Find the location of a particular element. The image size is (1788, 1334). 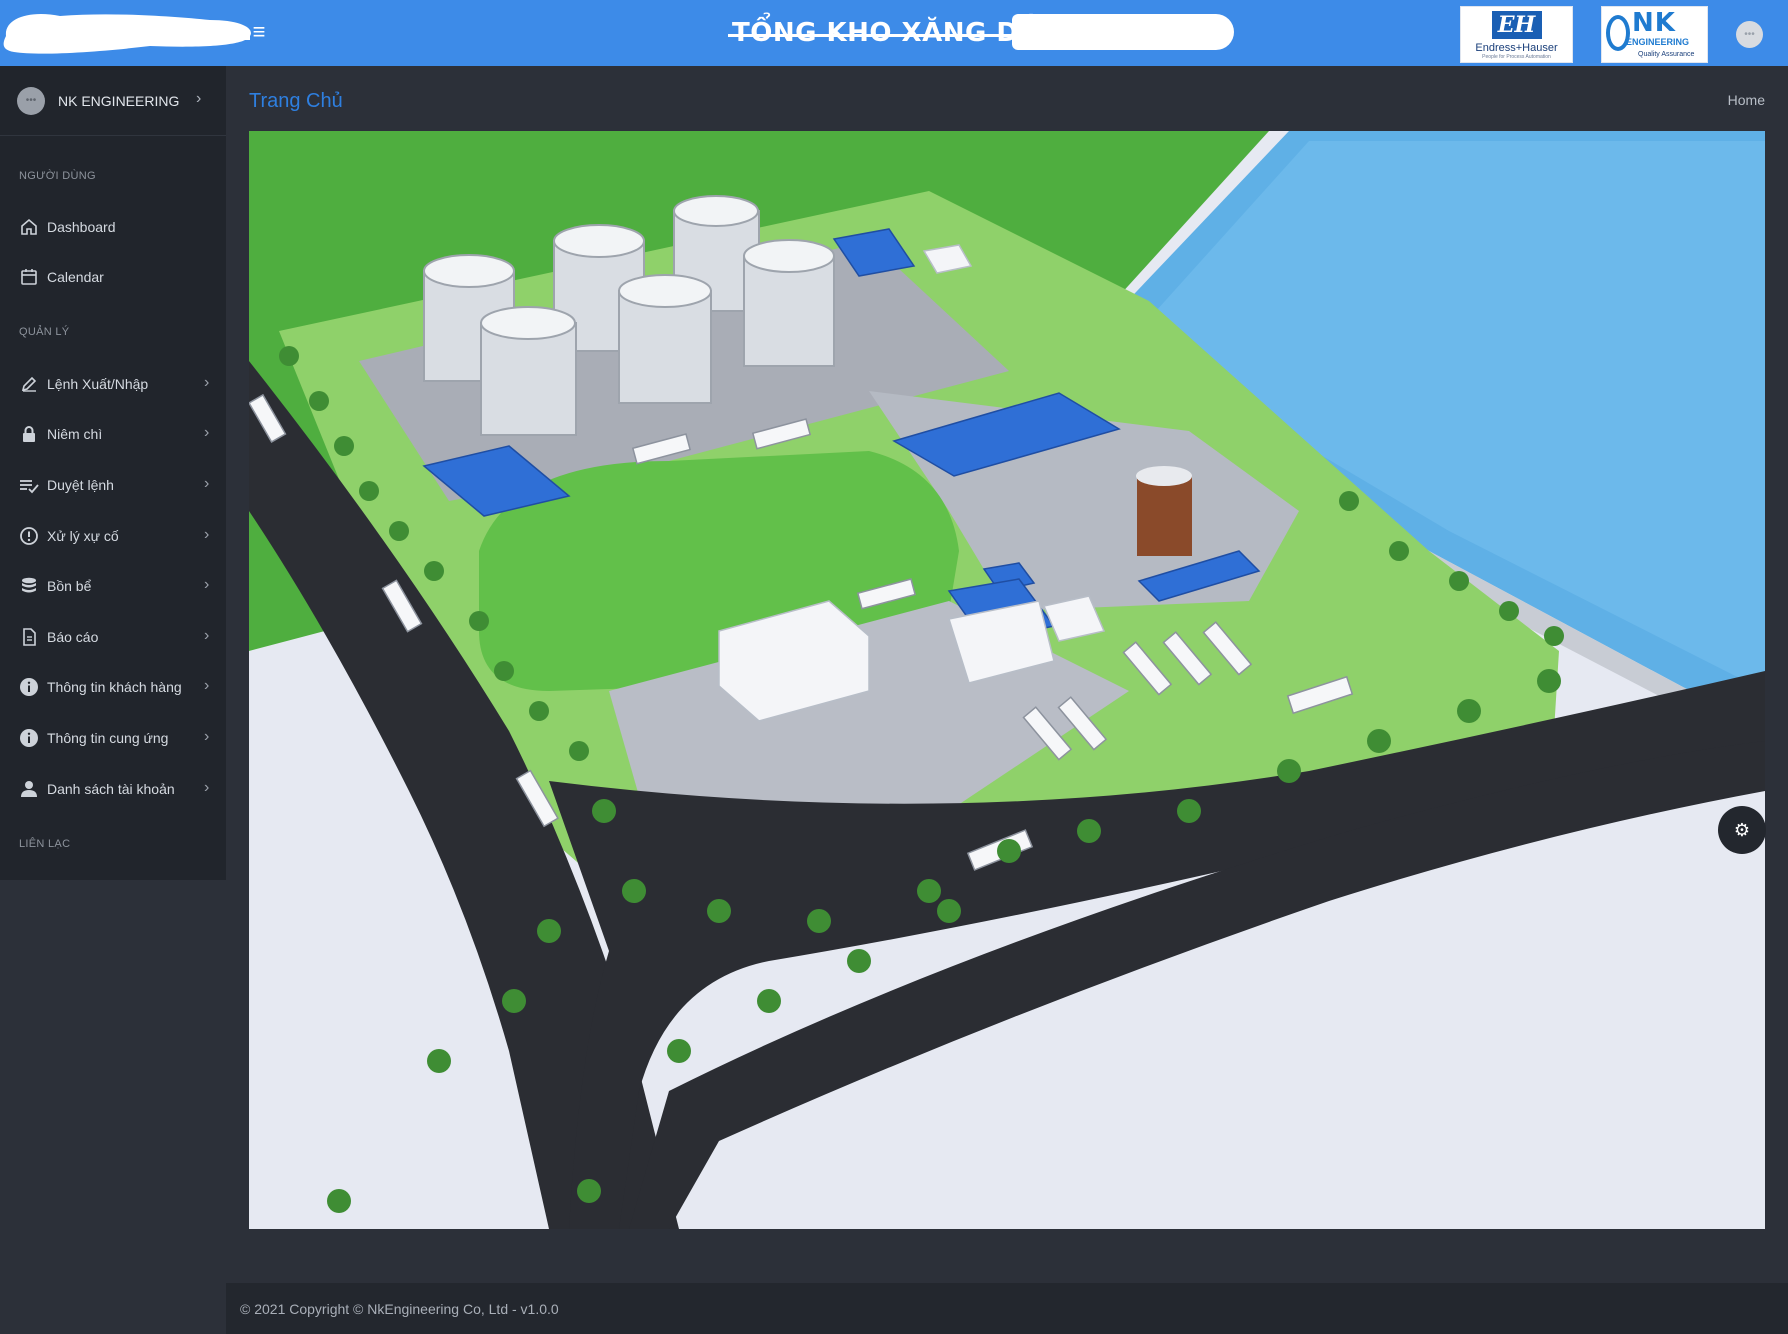

endress-hauser-mark: EH is located at coordinates (1516, 25).